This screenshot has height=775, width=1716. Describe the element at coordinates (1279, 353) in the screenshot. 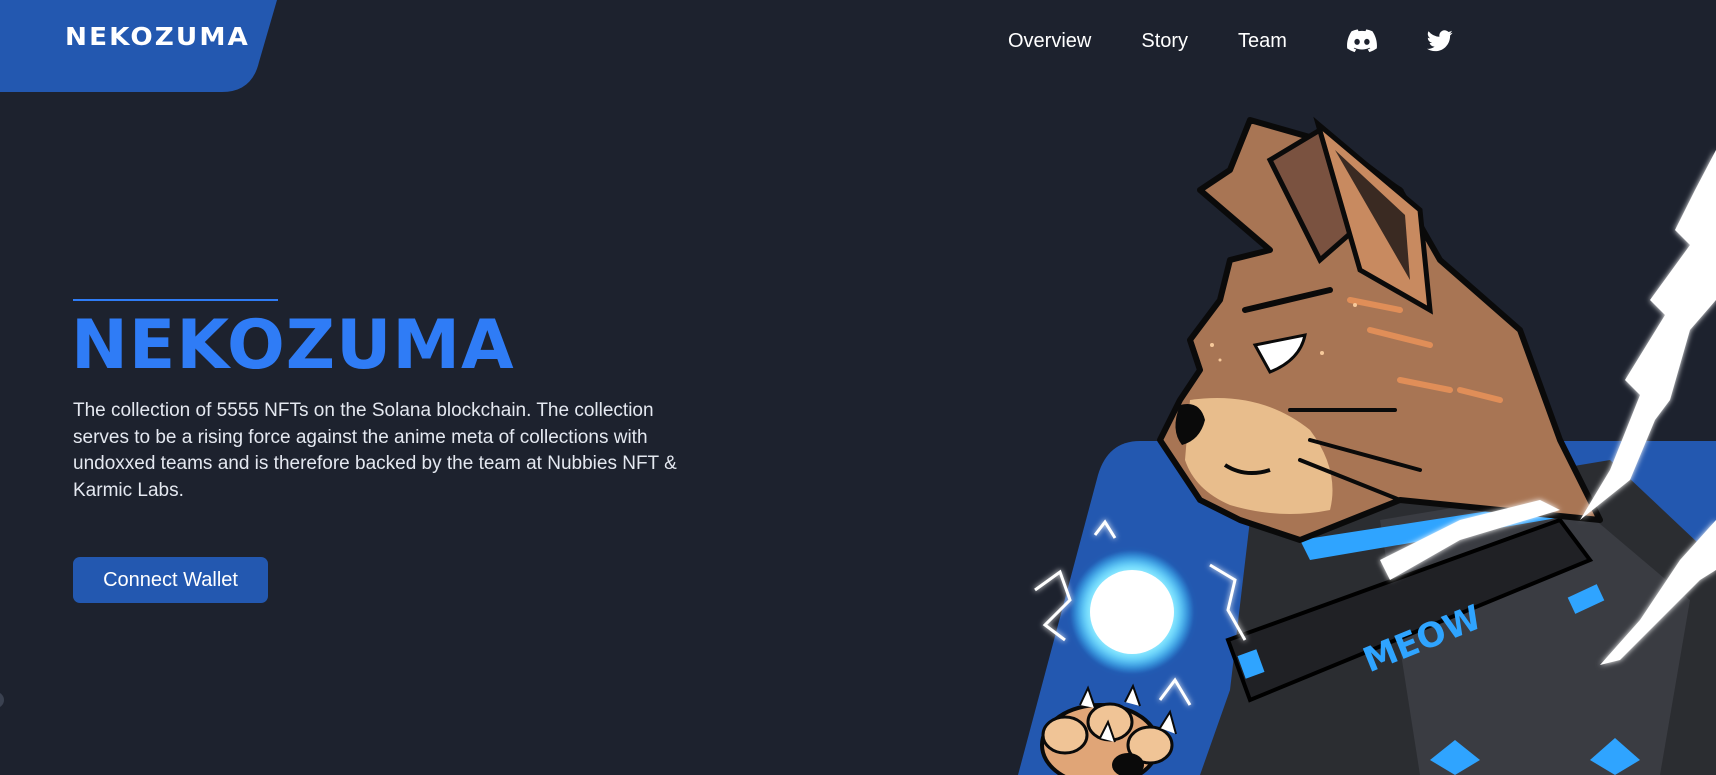

I see `cat-eye` at that location.